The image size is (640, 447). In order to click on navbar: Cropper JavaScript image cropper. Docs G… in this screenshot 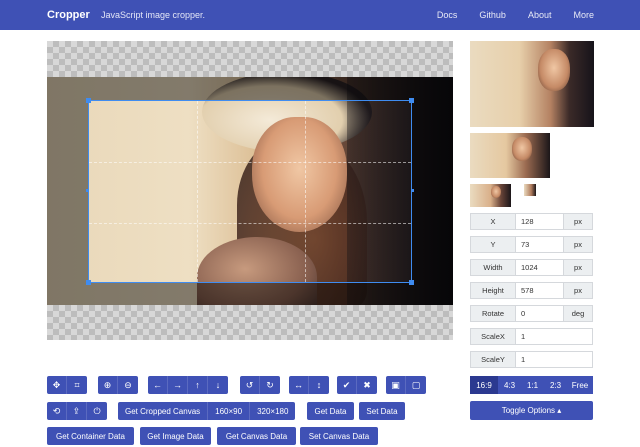, I will do `click(320, 15)`.